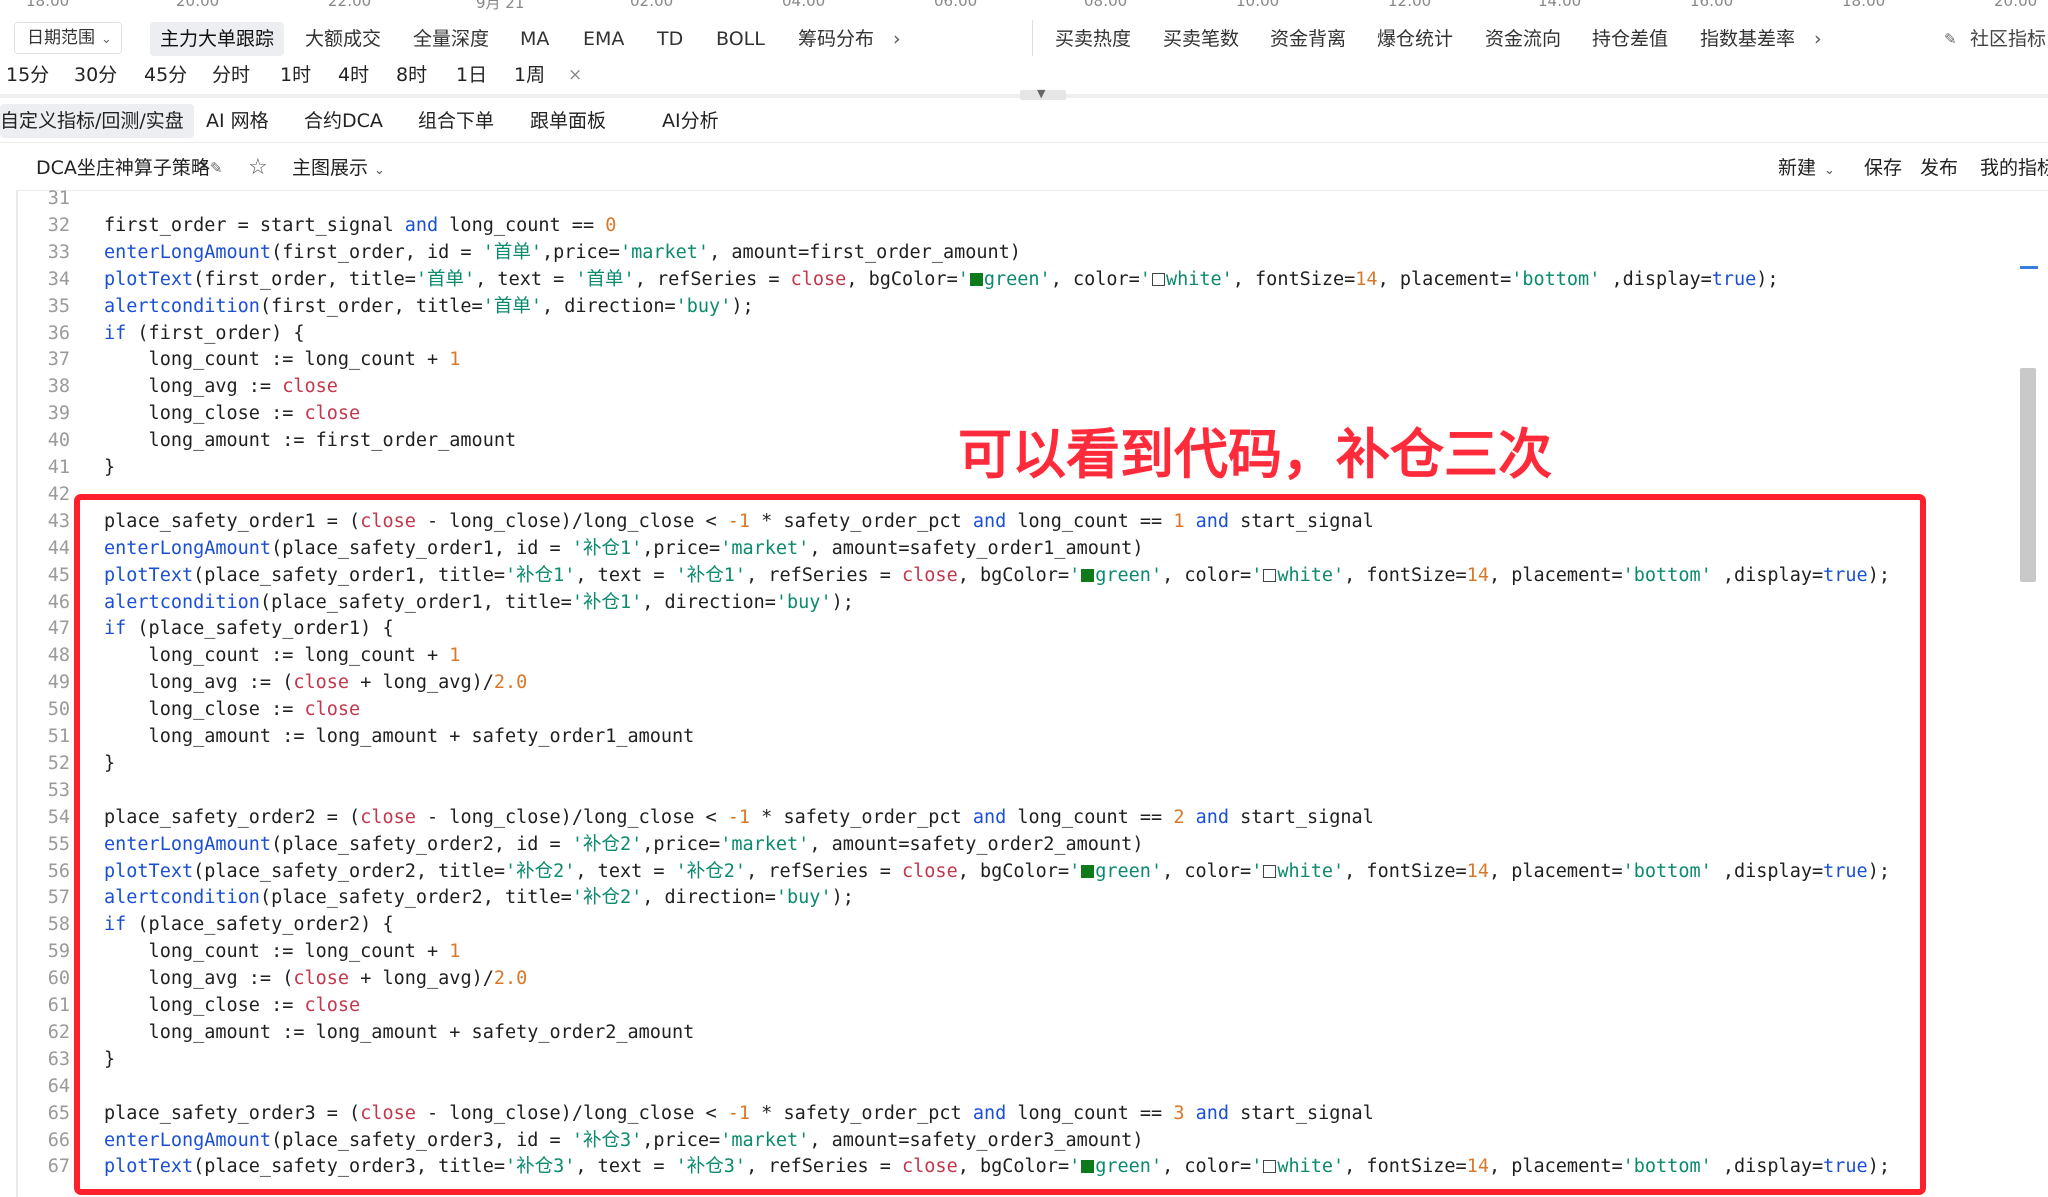  Describe the element at coordinates (110, 467) in the screenshot. I see `code-text: }` at that location.